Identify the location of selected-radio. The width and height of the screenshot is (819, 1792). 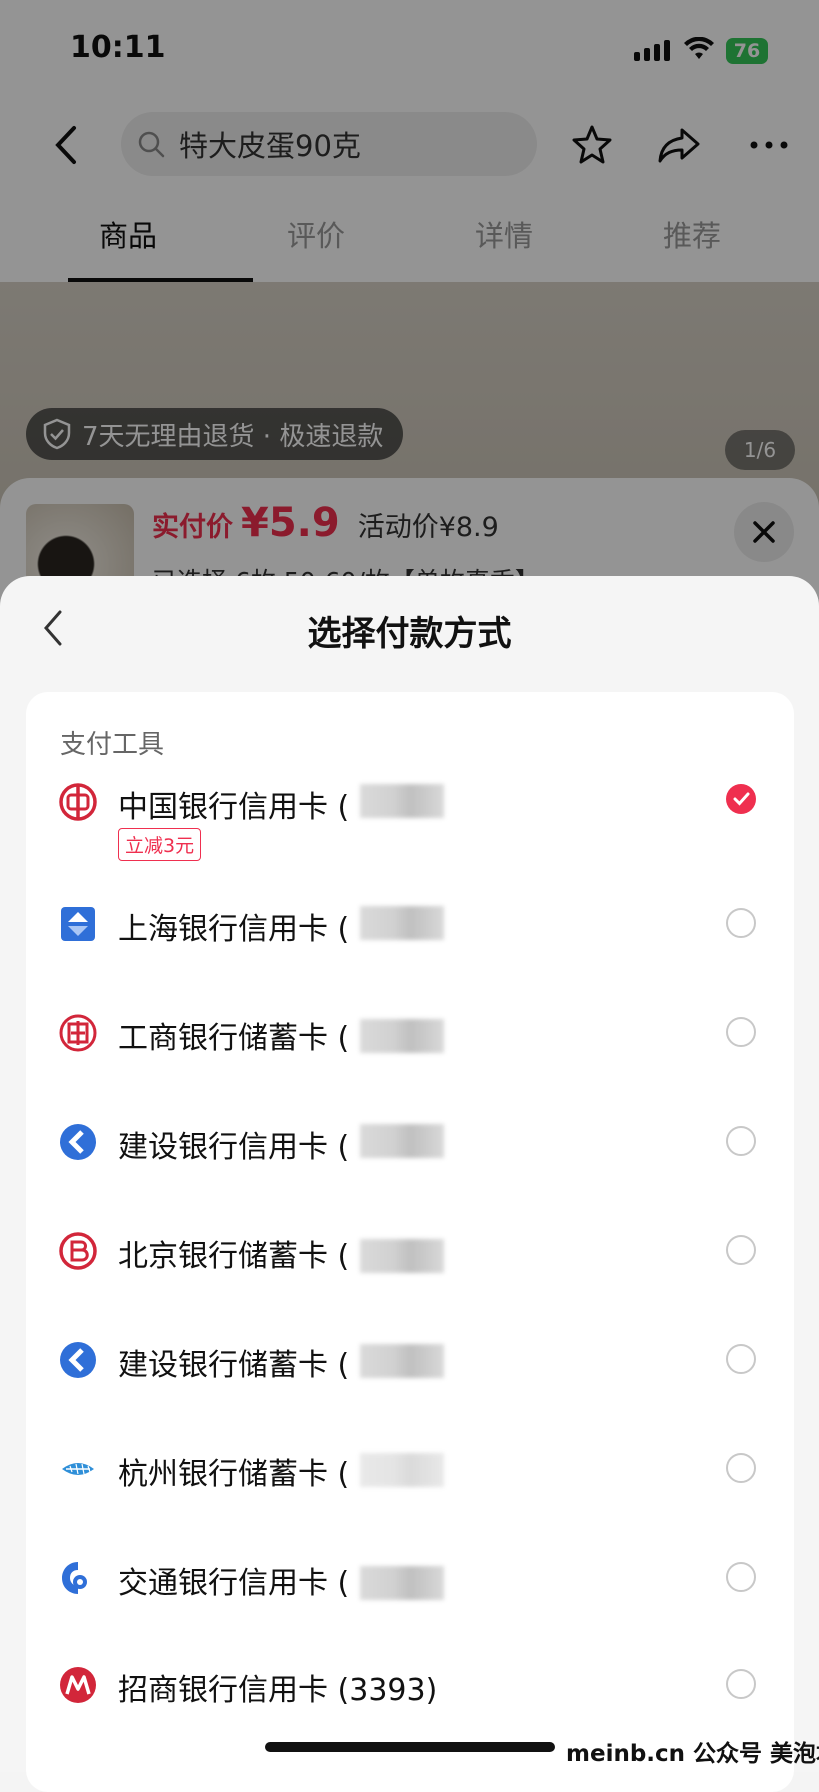
(741, 799).